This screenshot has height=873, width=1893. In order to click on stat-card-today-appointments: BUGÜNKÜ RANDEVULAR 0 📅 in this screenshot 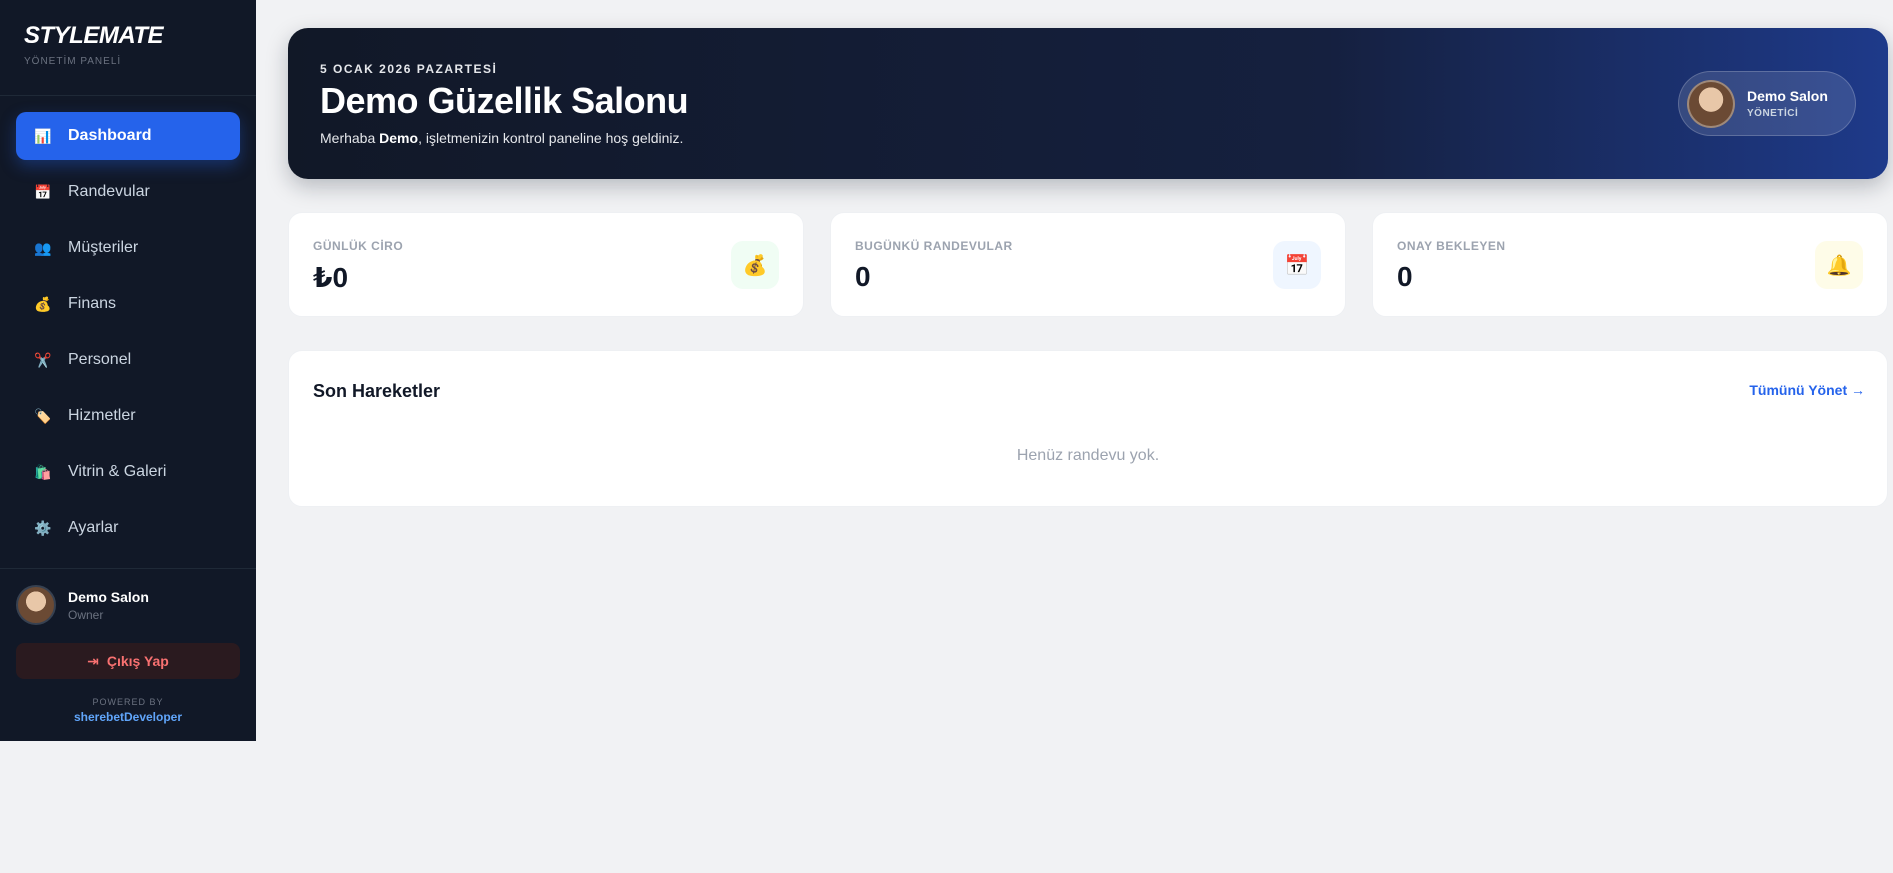, I will do `click(1088, 264)`.